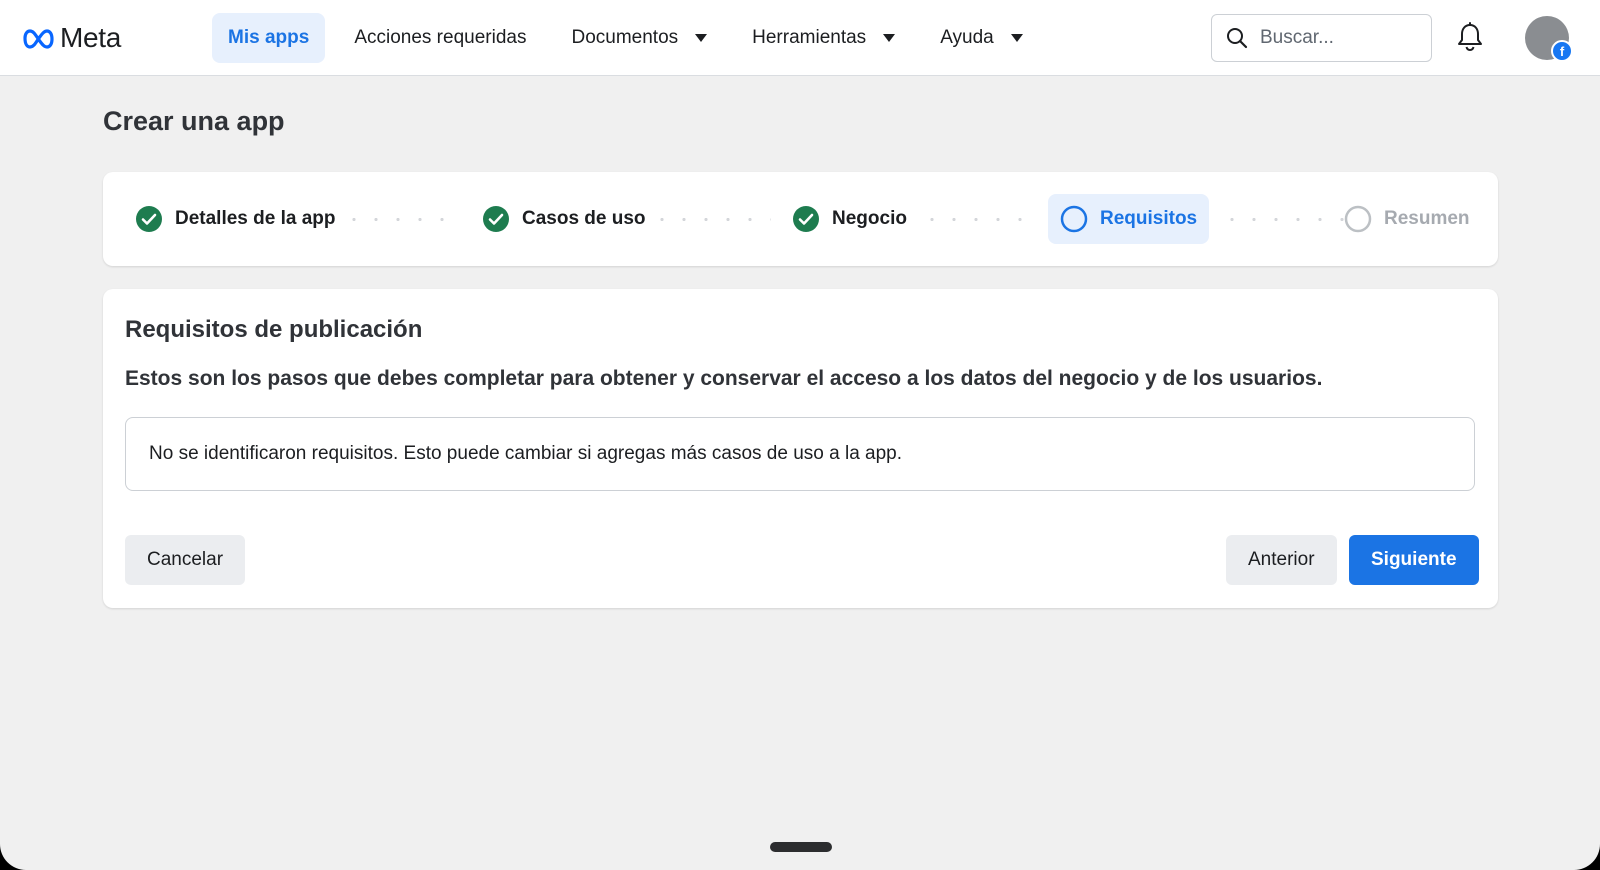 The height and width of the screenshot is (870, 1600). I want to click on next-button: Siguiente, so click(1414, 560).